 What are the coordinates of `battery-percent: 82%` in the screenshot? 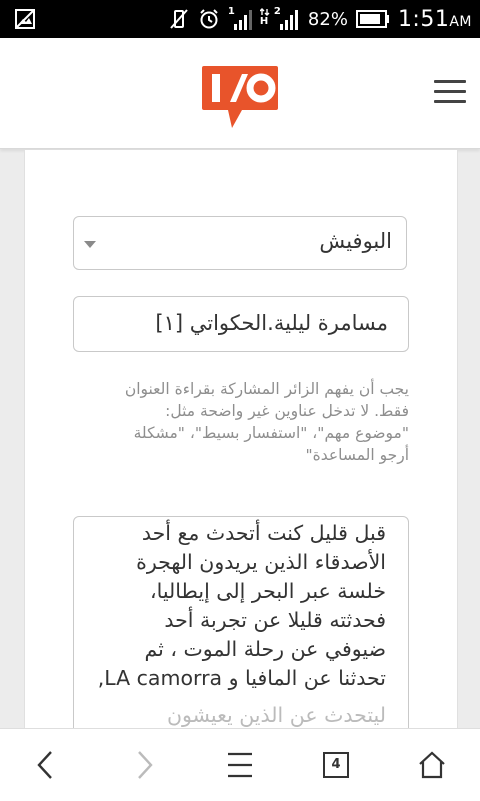 It's located at (327, 19).